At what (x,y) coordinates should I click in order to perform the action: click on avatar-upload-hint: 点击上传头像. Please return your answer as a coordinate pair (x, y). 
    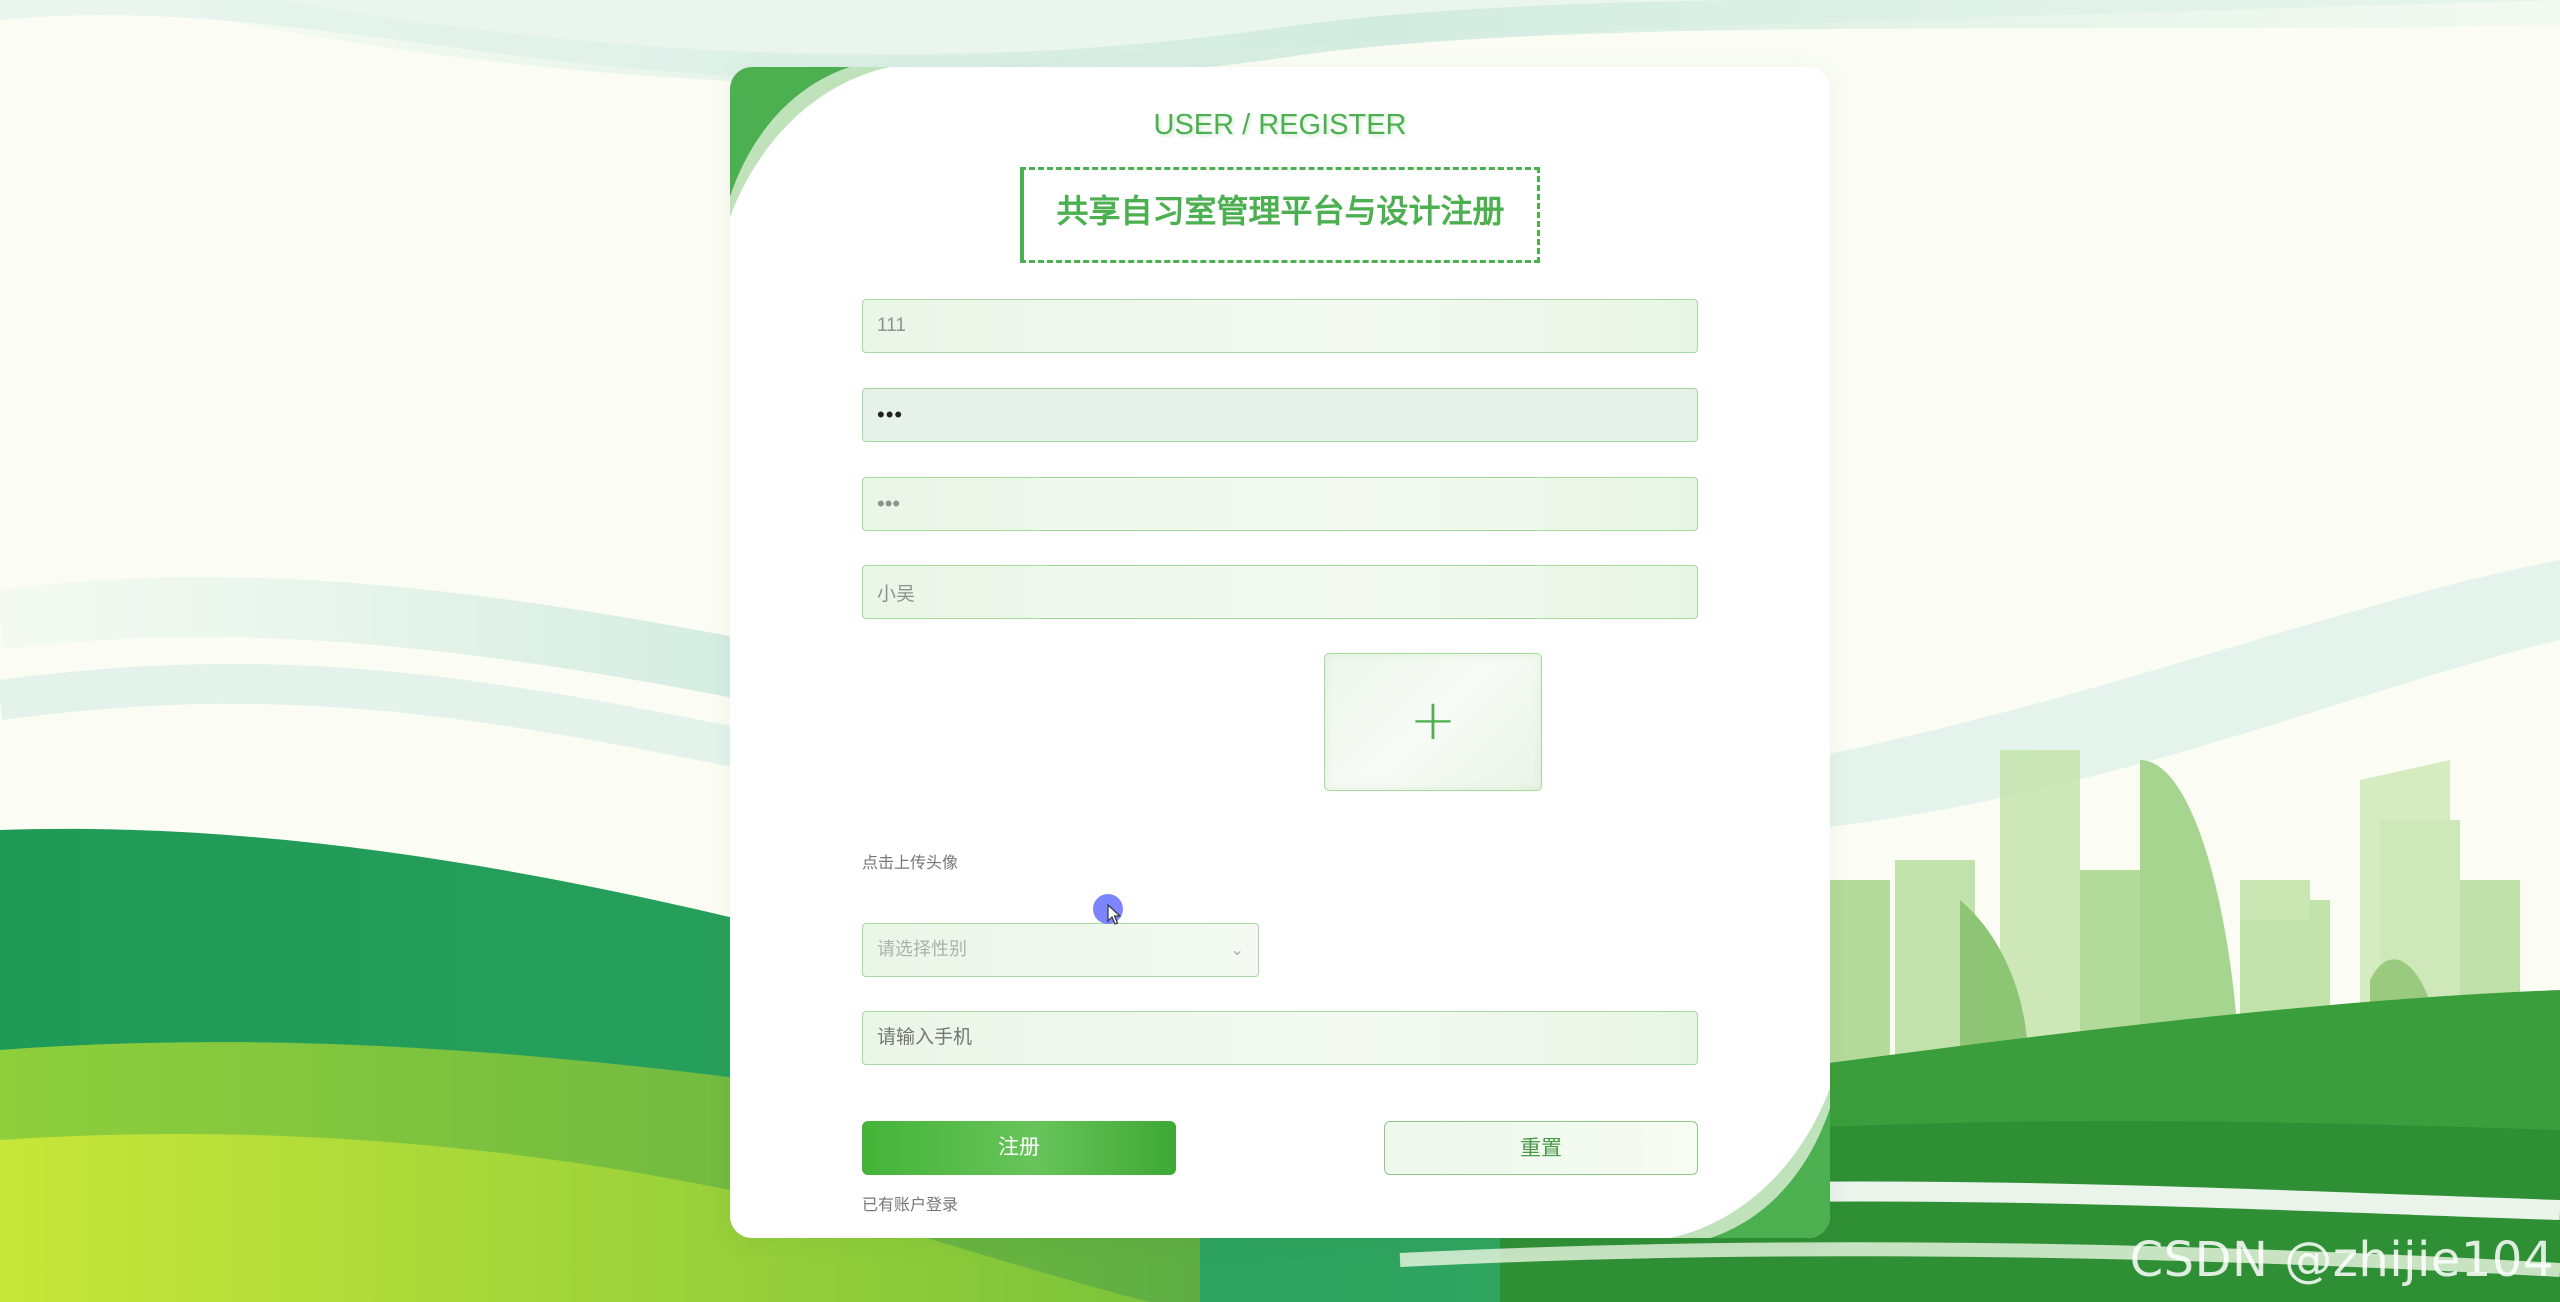
    Looking at the image, I should click on (910, 862).